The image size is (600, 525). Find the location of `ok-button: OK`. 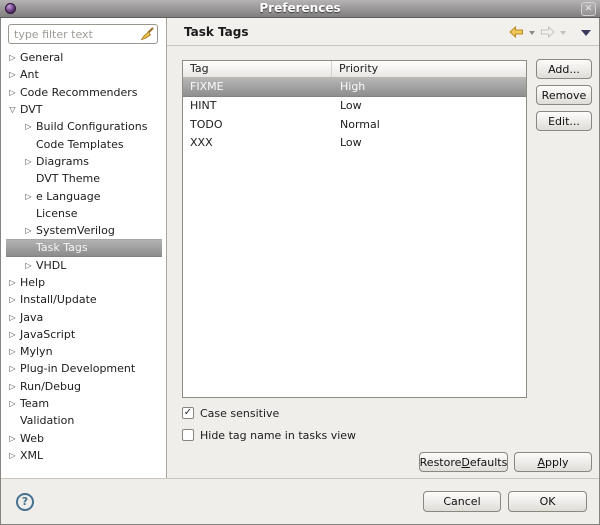

ok-button: OK is located at coordinates (547, 501).